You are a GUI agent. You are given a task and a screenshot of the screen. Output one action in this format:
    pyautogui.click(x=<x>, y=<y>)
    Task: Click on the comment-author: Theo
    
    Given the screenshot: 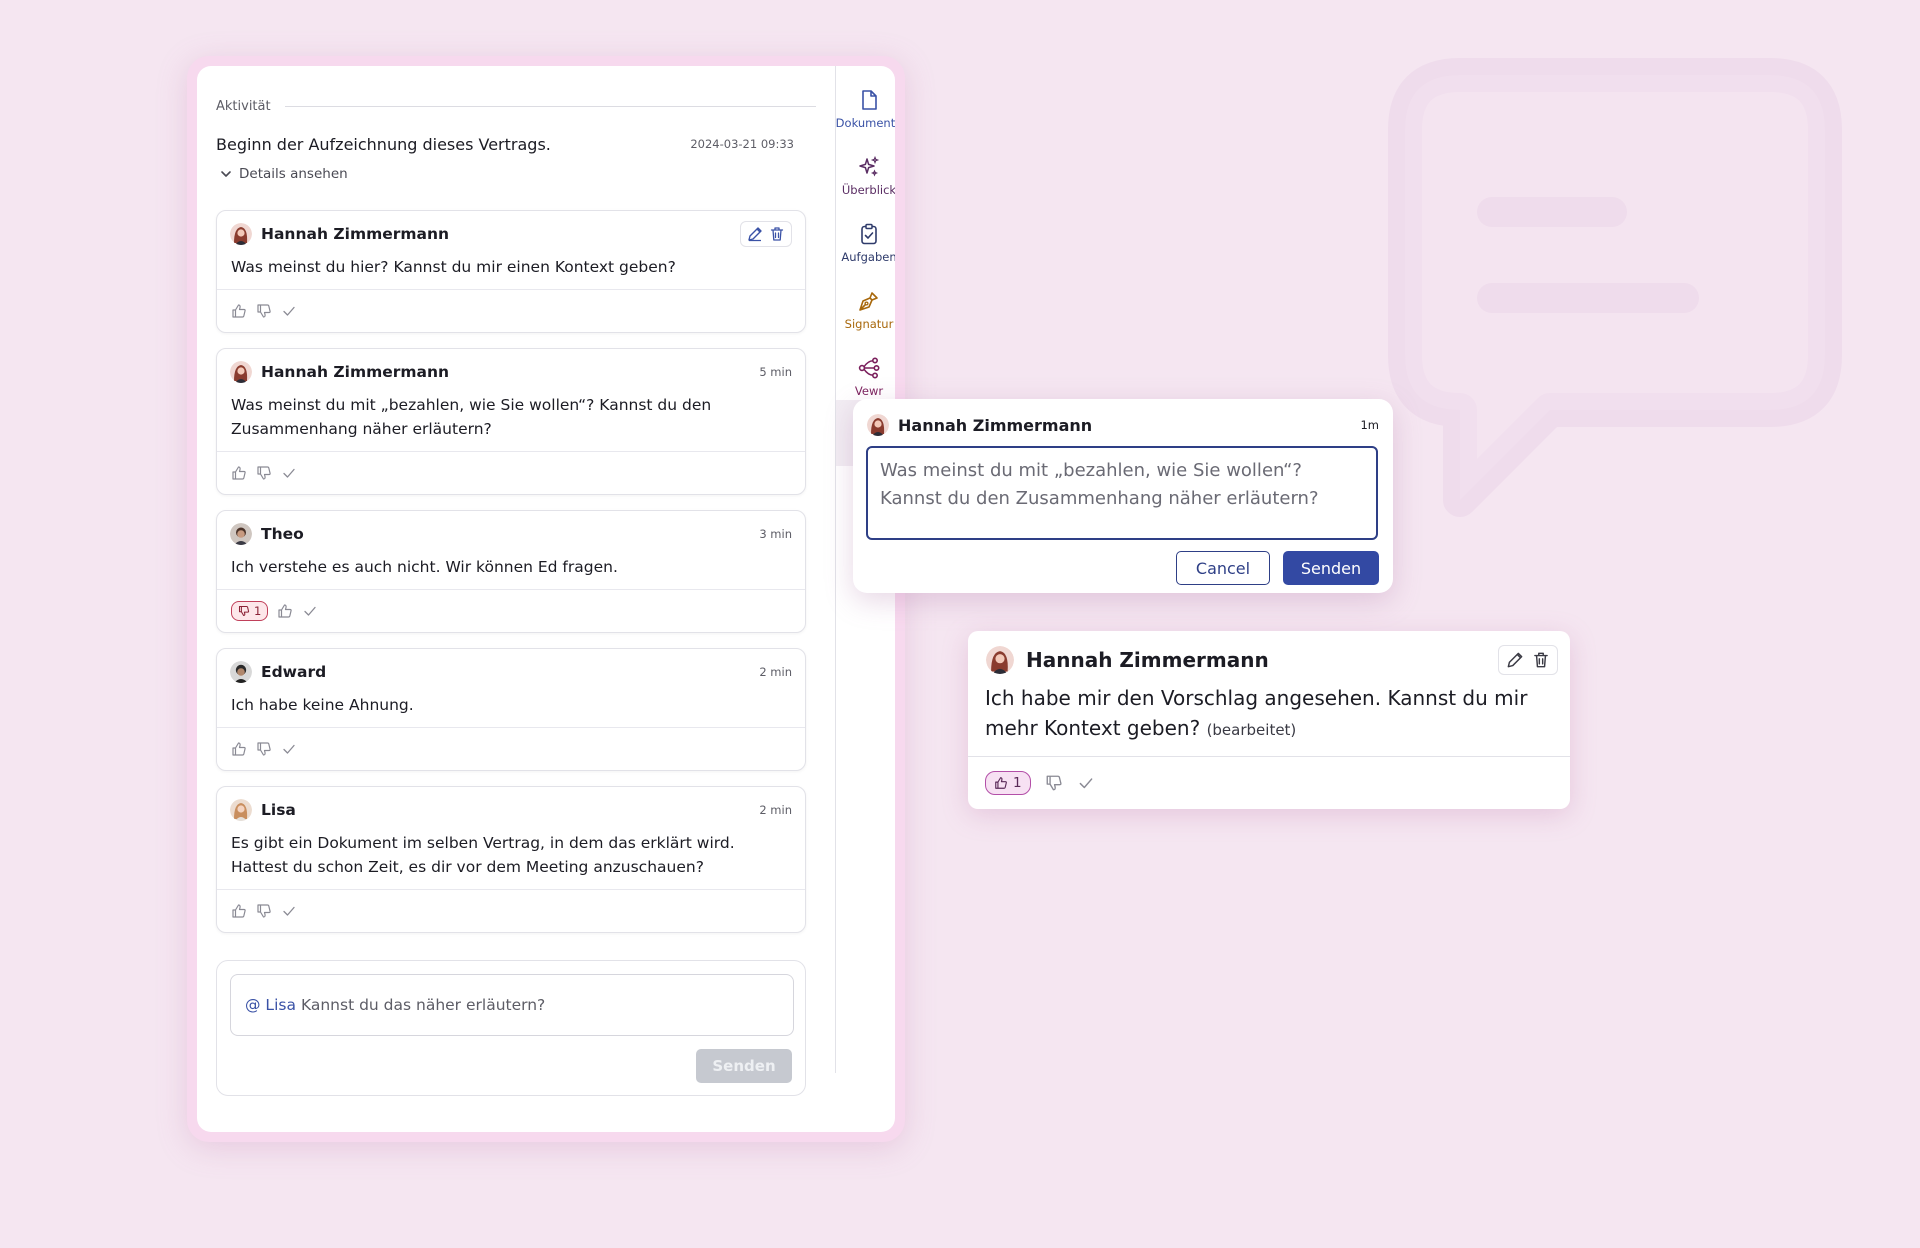 What is the action you would take?
    pyautogui.click(x=267, y=534)
    